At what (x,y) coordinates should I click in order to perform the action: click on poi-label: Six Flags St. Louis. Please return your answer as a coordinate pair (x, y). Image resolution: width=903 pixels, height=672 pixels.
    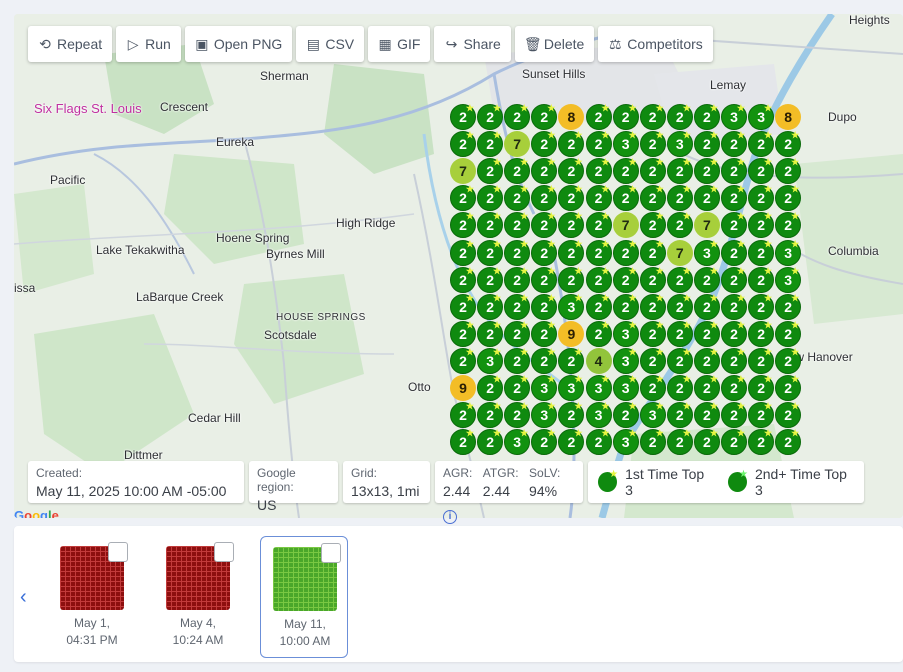
    Looking at the image, I should click on (88, 108).